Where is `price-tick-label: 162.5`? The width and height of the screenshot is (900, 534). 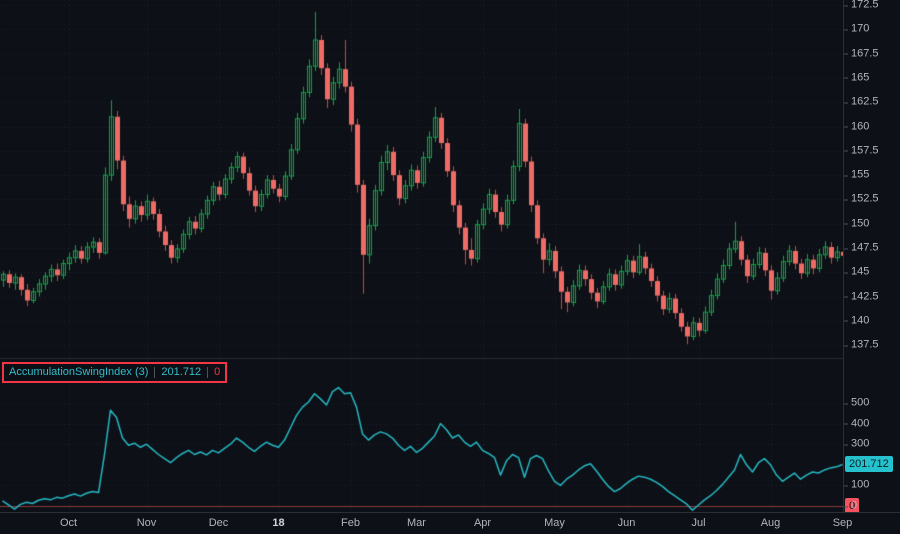 price-tick-label: 162.5 is located at coordinates (861, 101).